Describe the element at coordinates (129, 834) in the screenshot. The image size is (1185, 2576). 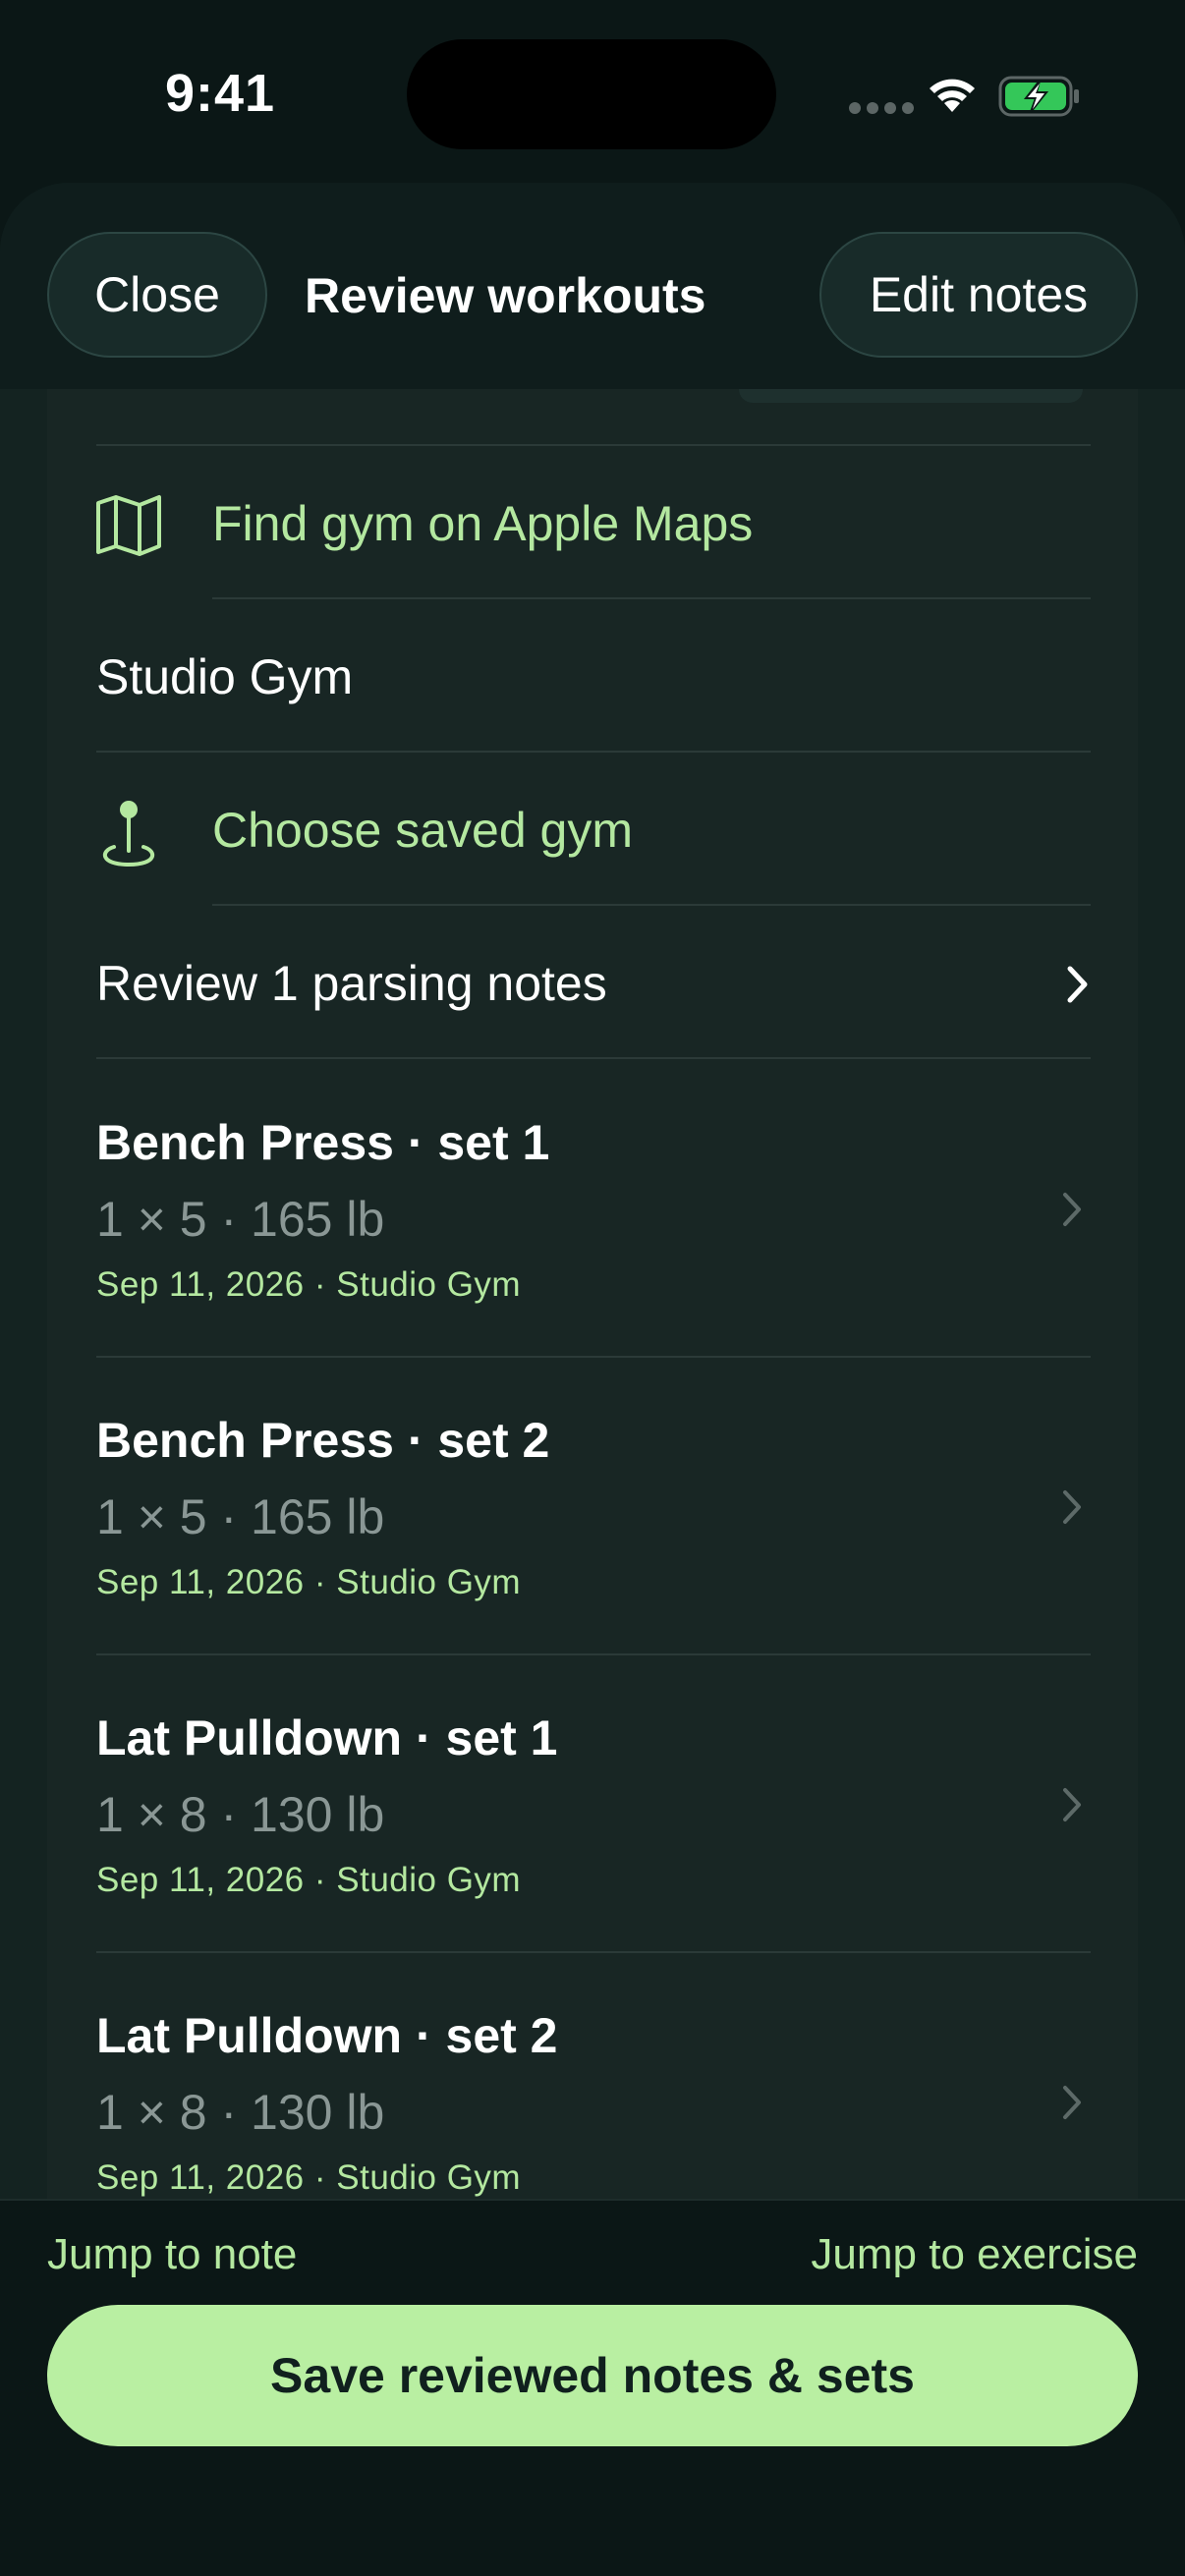
I see `map-pin-icon` at that location.